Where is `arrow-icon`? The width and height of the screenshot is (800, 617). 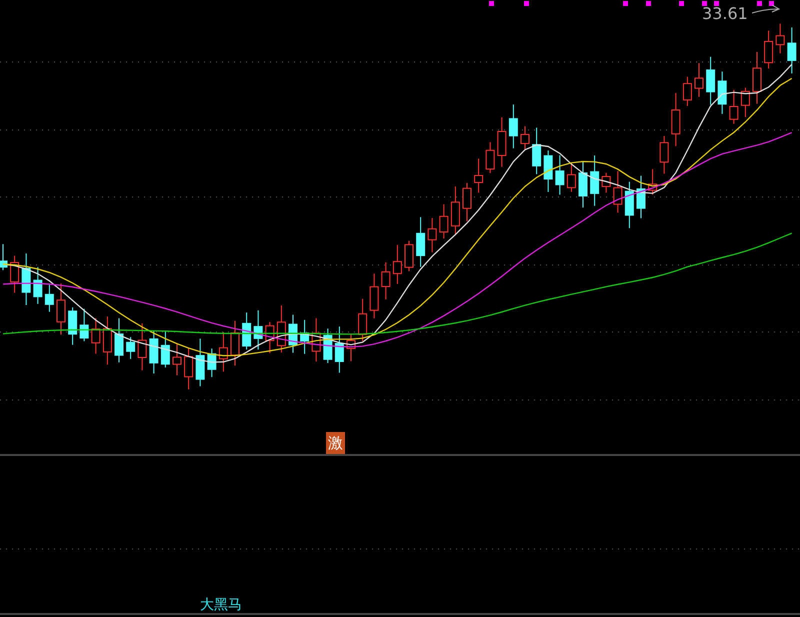 arrow-icon is located at coordinates (766, 9).